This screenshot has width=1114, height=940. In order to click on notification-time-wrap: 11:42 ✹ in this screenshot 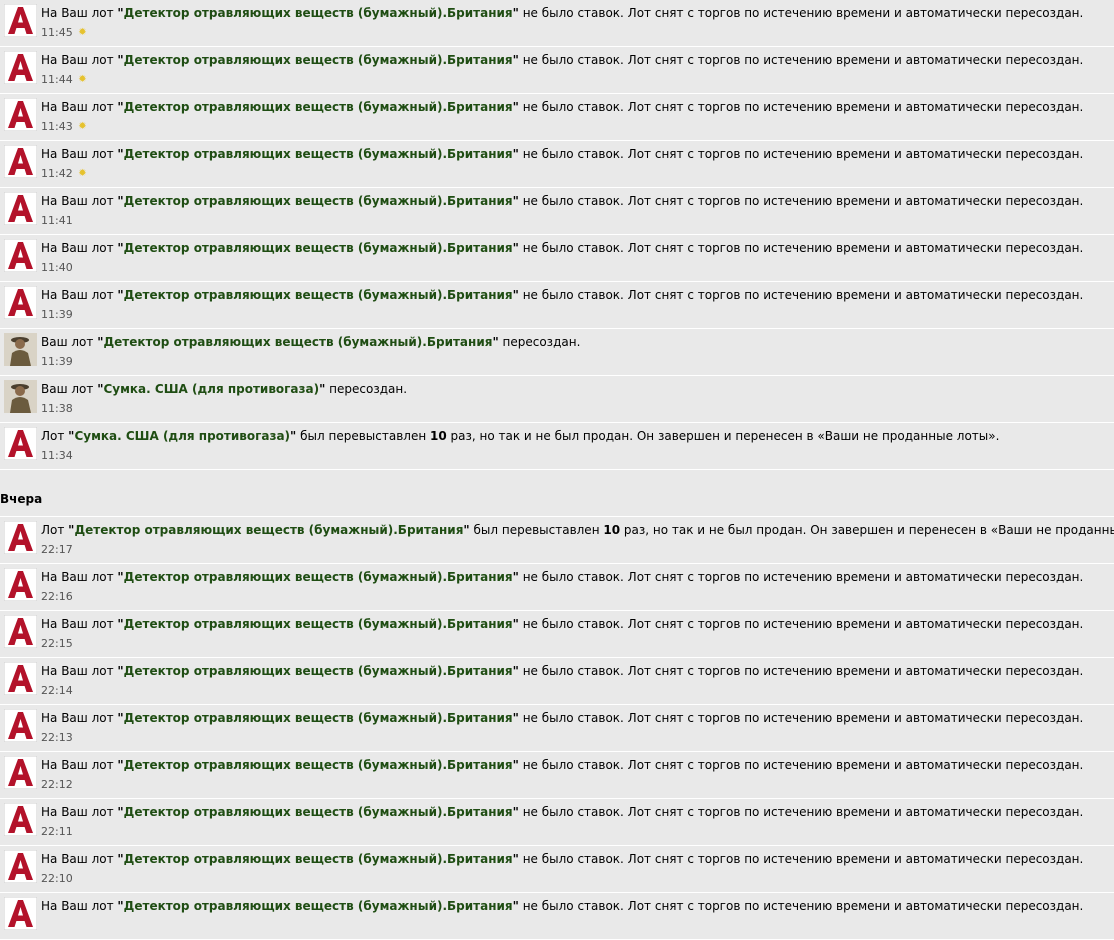, I will do `click(64, 173)`.